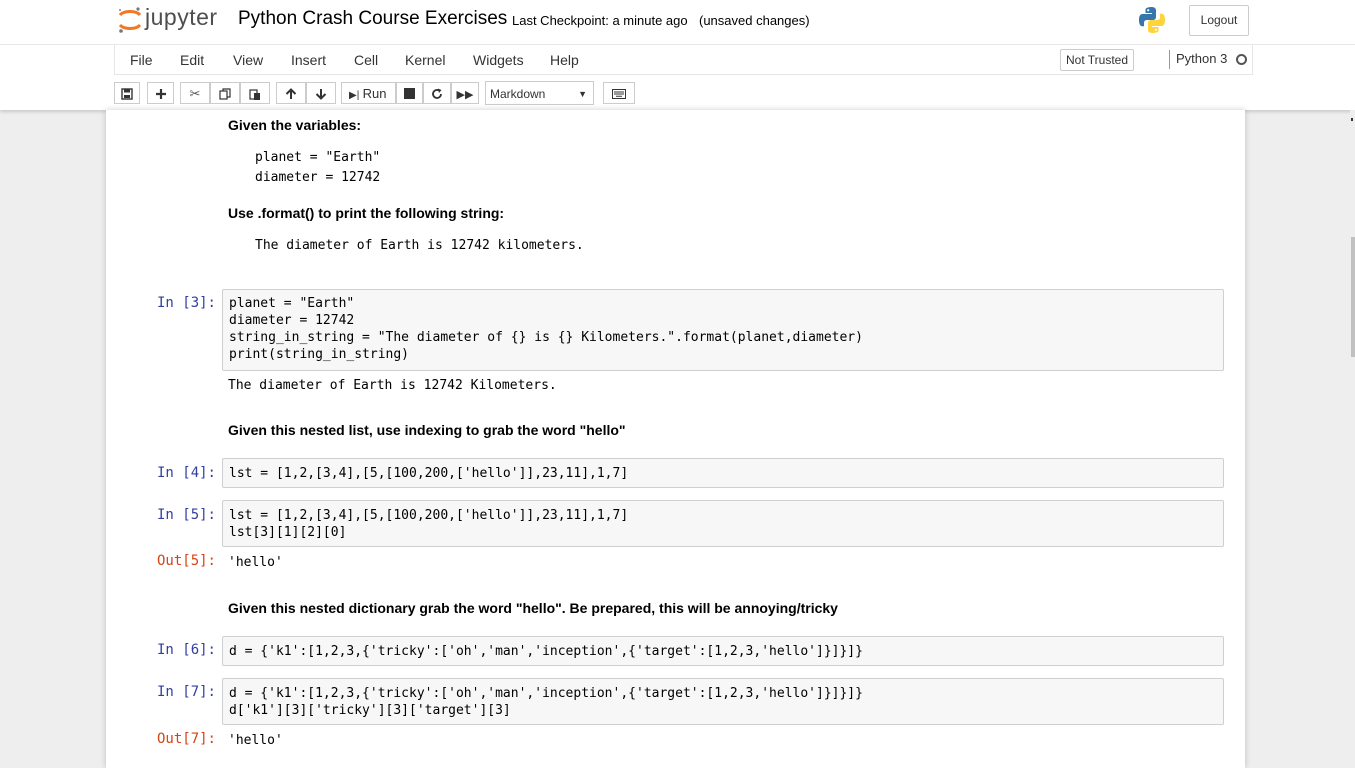 This screenshot has height=768, width=1355. I want to click on jupyter-logo-text: jupyter, so click(181, 17).